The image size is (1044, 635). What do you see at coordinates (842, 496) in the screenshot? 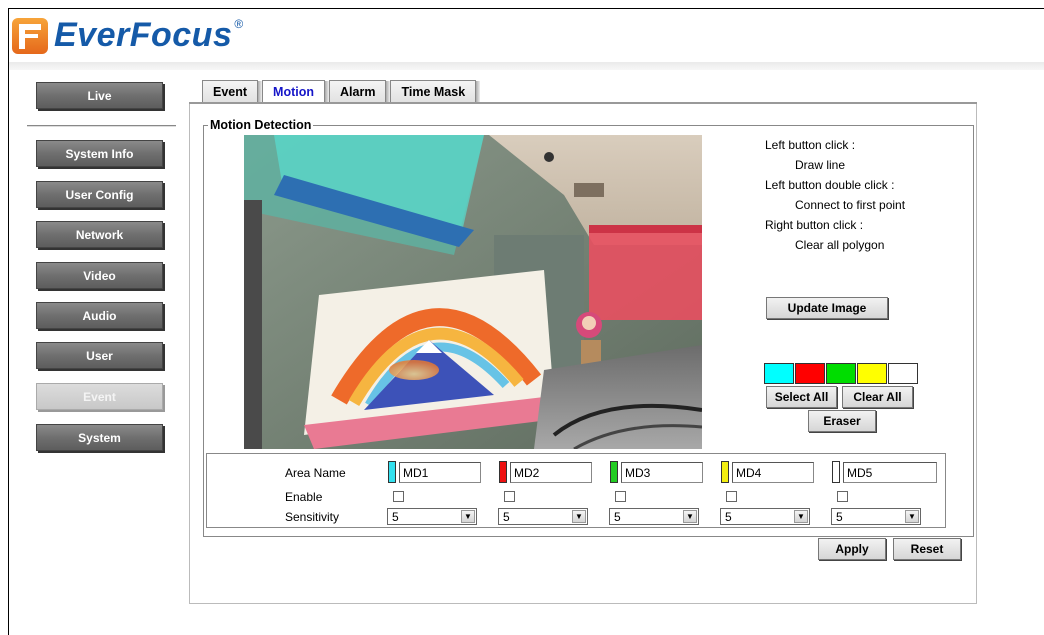
I see `area-5-enable-checkbox` at bounding box center [842, 496].